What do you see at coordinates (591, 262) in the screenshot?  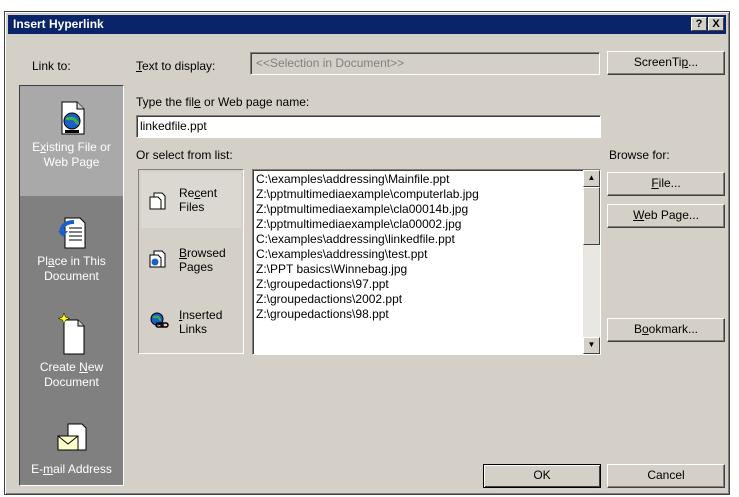 I see `file-list-scrollbar: ▲ ▼` at bounding box center [591, 262].